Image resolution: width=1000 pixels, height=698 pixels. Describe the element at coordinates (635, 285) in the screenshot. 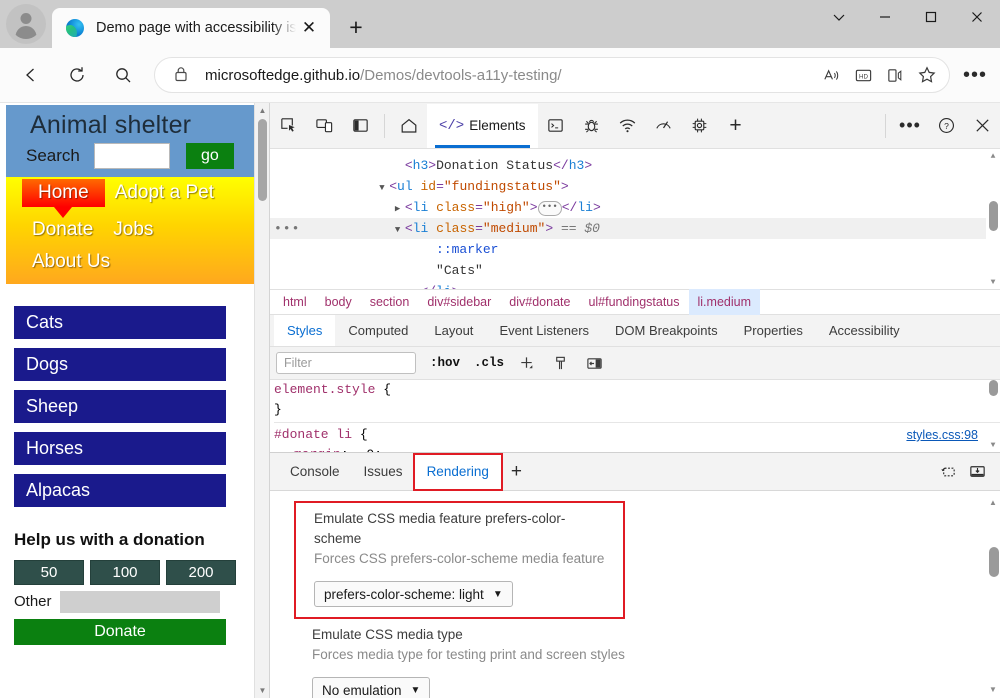

I see `dom-tree-row: </li>` at that location.